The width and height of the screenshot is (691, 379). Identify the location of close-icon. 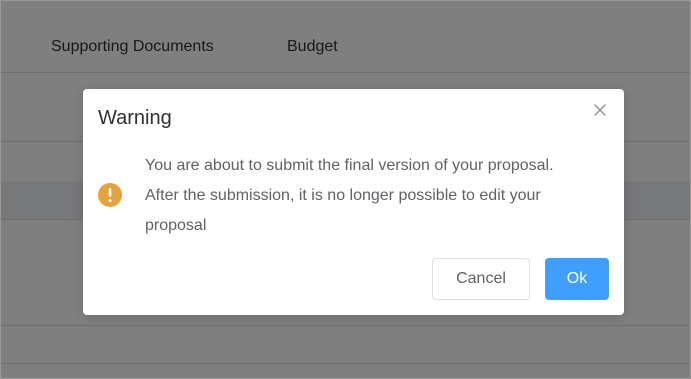
(600, 110).